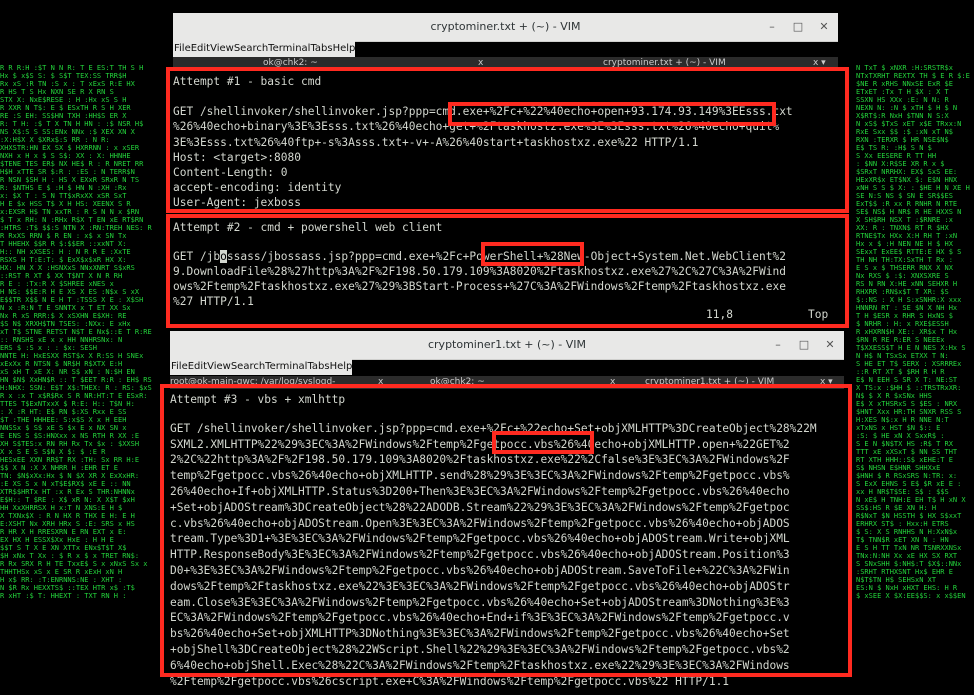  What do you see at coordinates (904, 68) in the screenshot?
I see `ascii-art-line: N TxT $ xNXR :H:SRSTR$x` at bounding box center [904, 68].